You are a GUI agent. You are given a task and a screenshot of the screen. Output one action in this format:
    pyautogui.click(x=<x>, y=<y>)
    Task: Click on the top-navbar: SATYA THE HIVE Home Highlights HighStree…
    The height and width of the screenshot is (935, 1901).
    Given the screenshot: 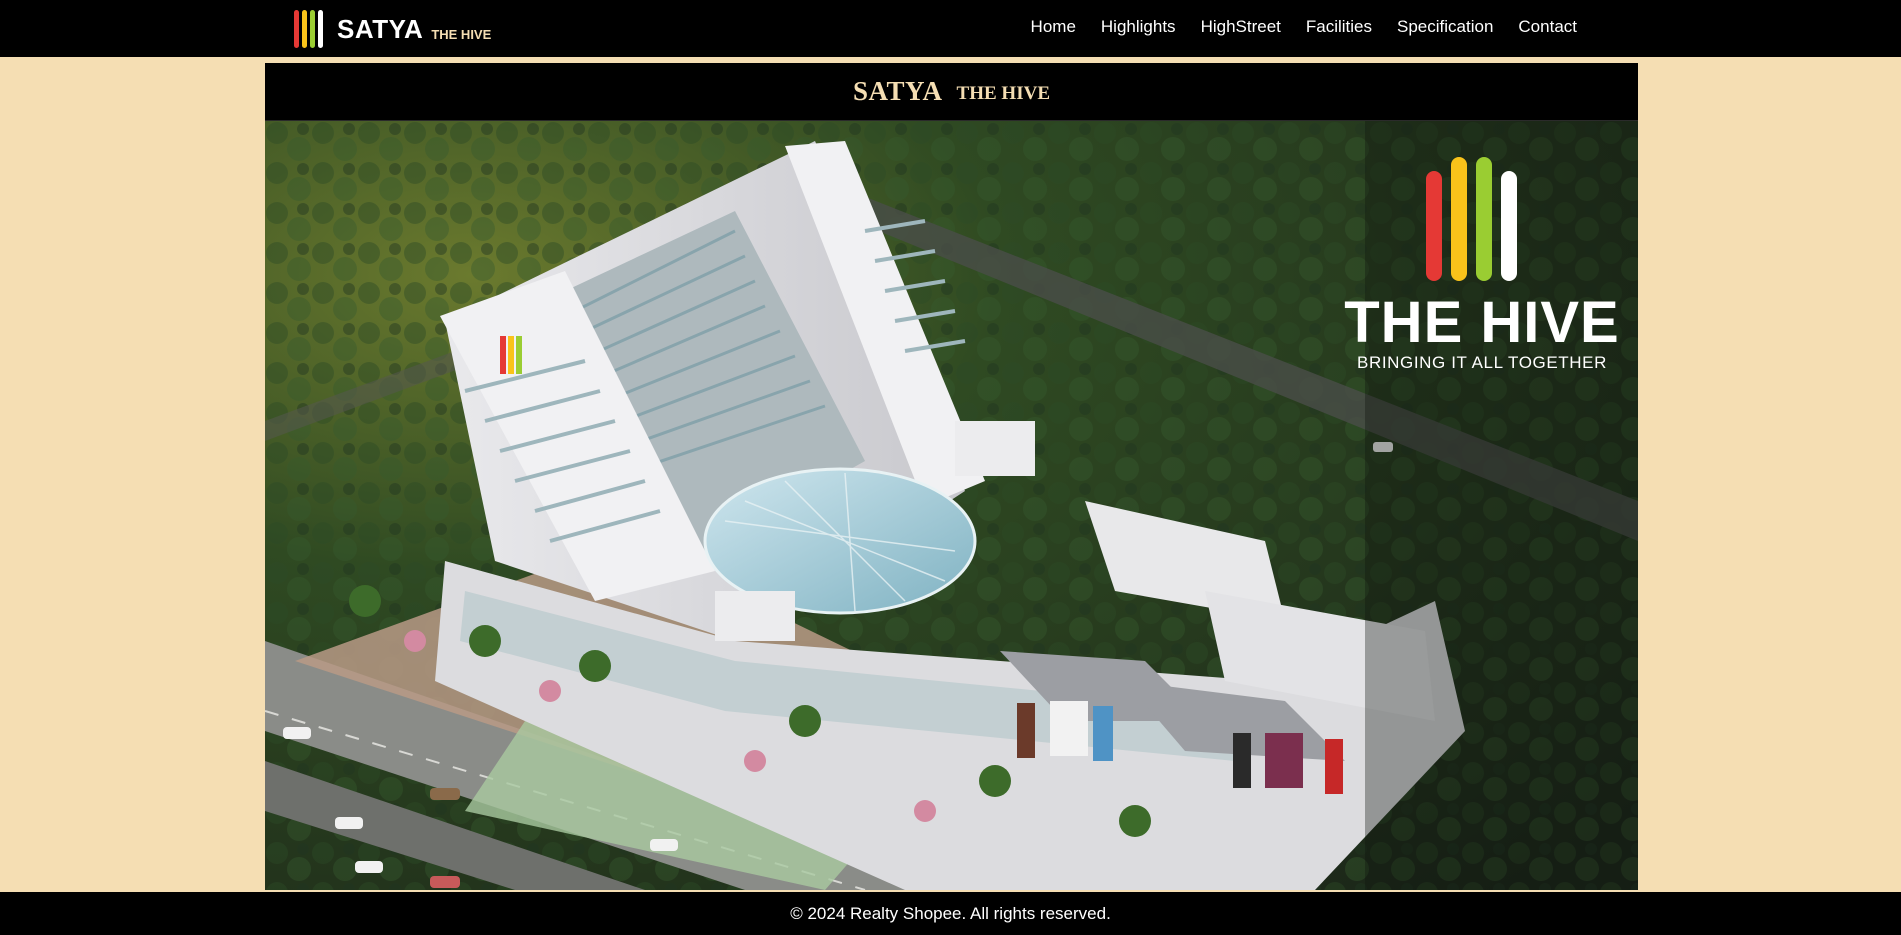 What is the action you would take?
    pyautogui.click(x=950, y=28)
    